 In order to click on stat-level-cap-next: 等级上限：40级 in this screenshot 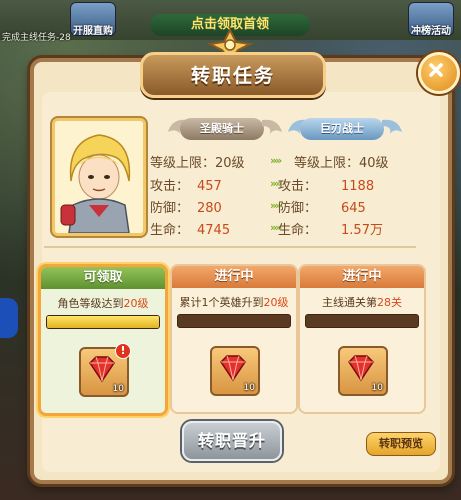, I will do `click(341, 161)`.